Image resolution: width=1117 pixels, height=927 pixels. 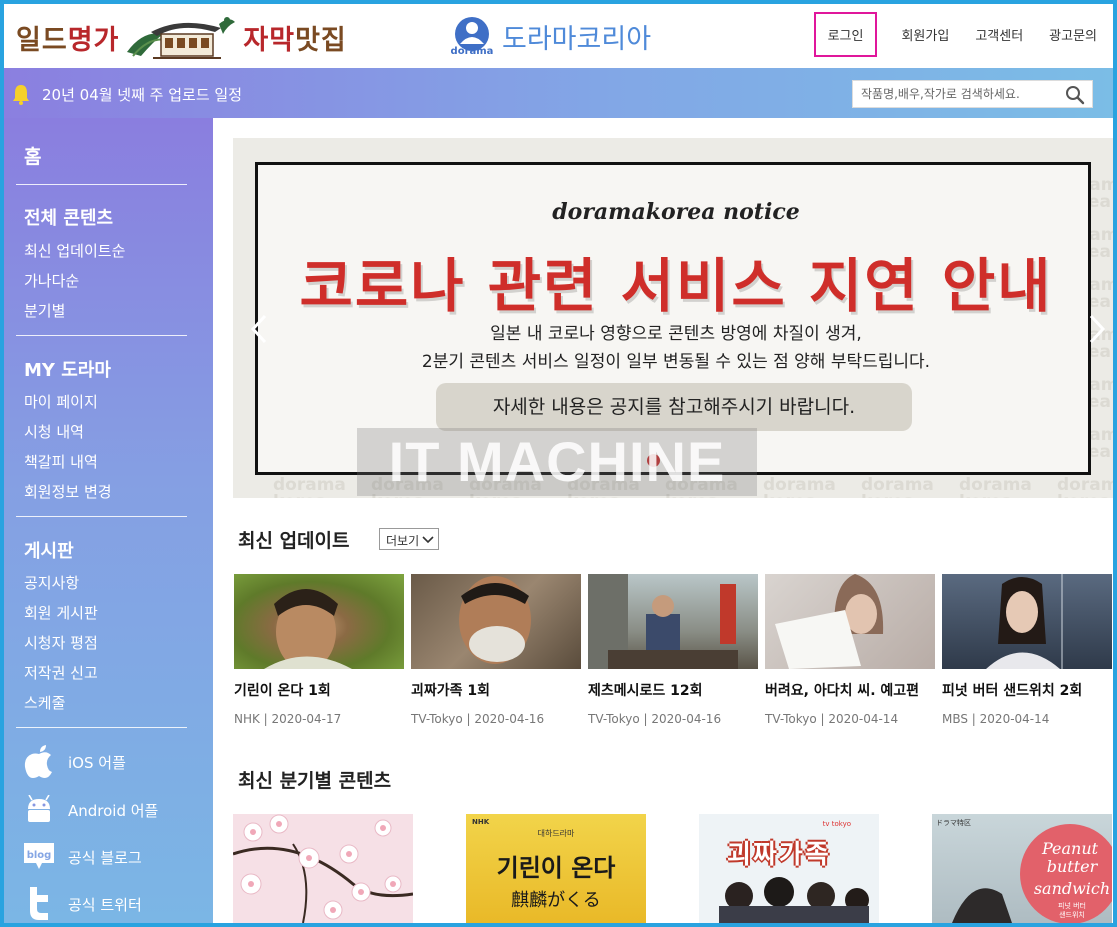 What do you see at coordinates (44, 702) in the screenshot?
I see `sidebar-item-schedule: 스케줄` at bounding box center [44, 702].